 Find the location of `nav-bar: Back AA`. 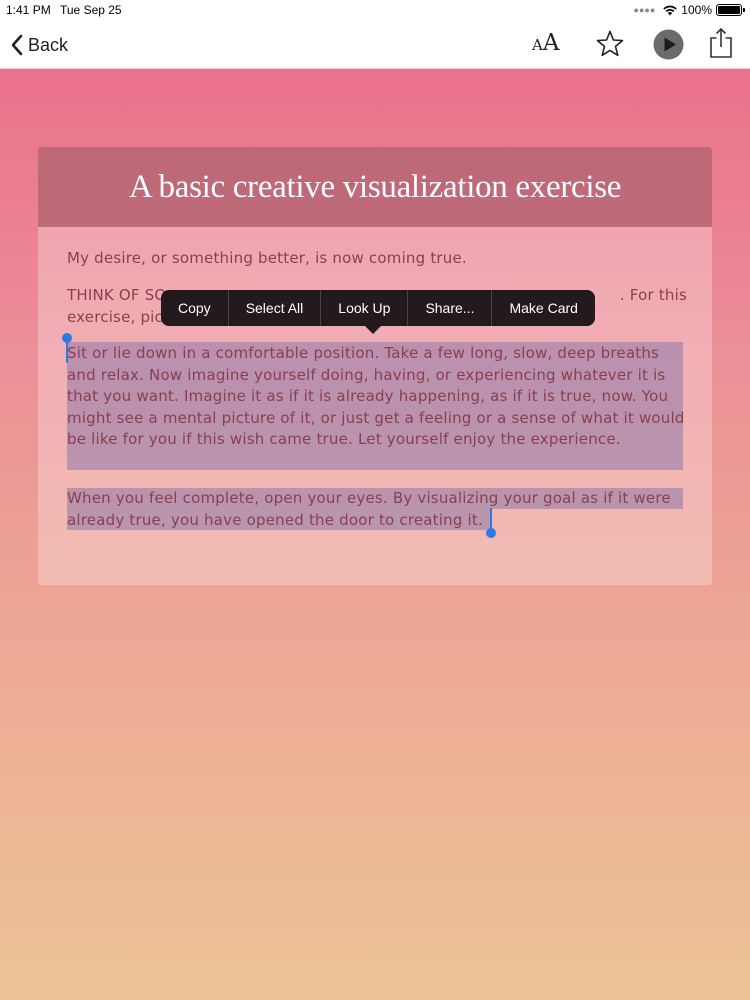

nav-bar: Back AA is located at coordinates (375, 44).